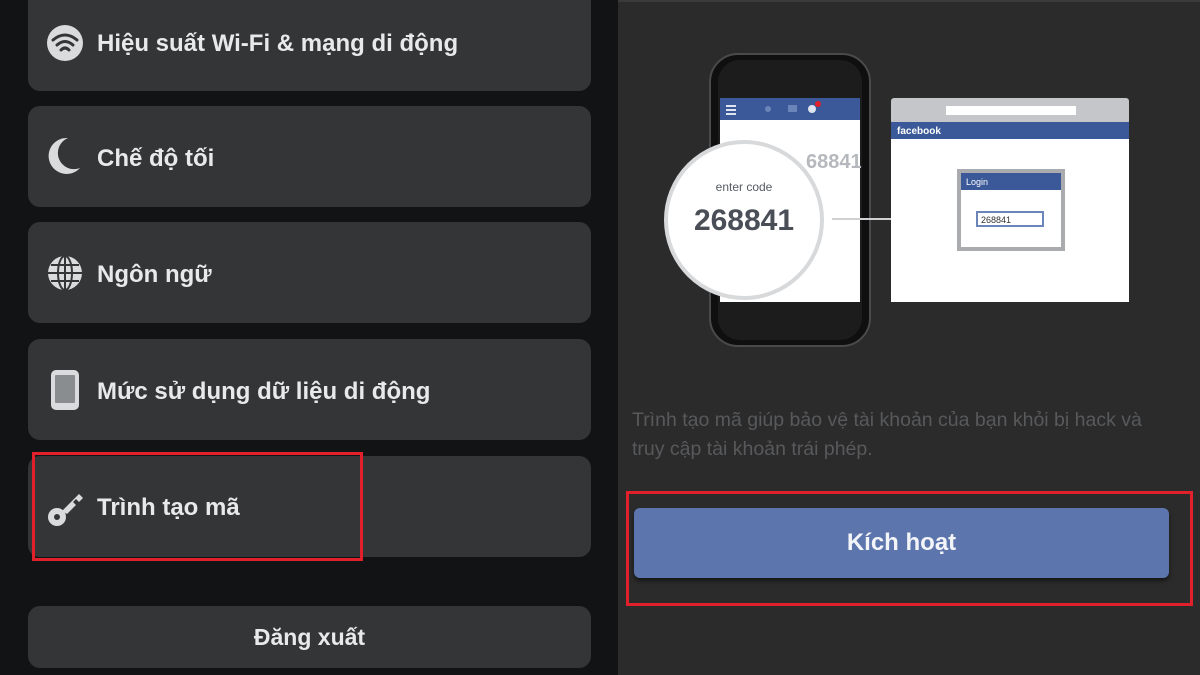 This screenshot has width=1200, height=675. I want to click on menu-item-wifi-performance: Hiệu suất Wi-Fi & mạng di động, so click(309, 45).